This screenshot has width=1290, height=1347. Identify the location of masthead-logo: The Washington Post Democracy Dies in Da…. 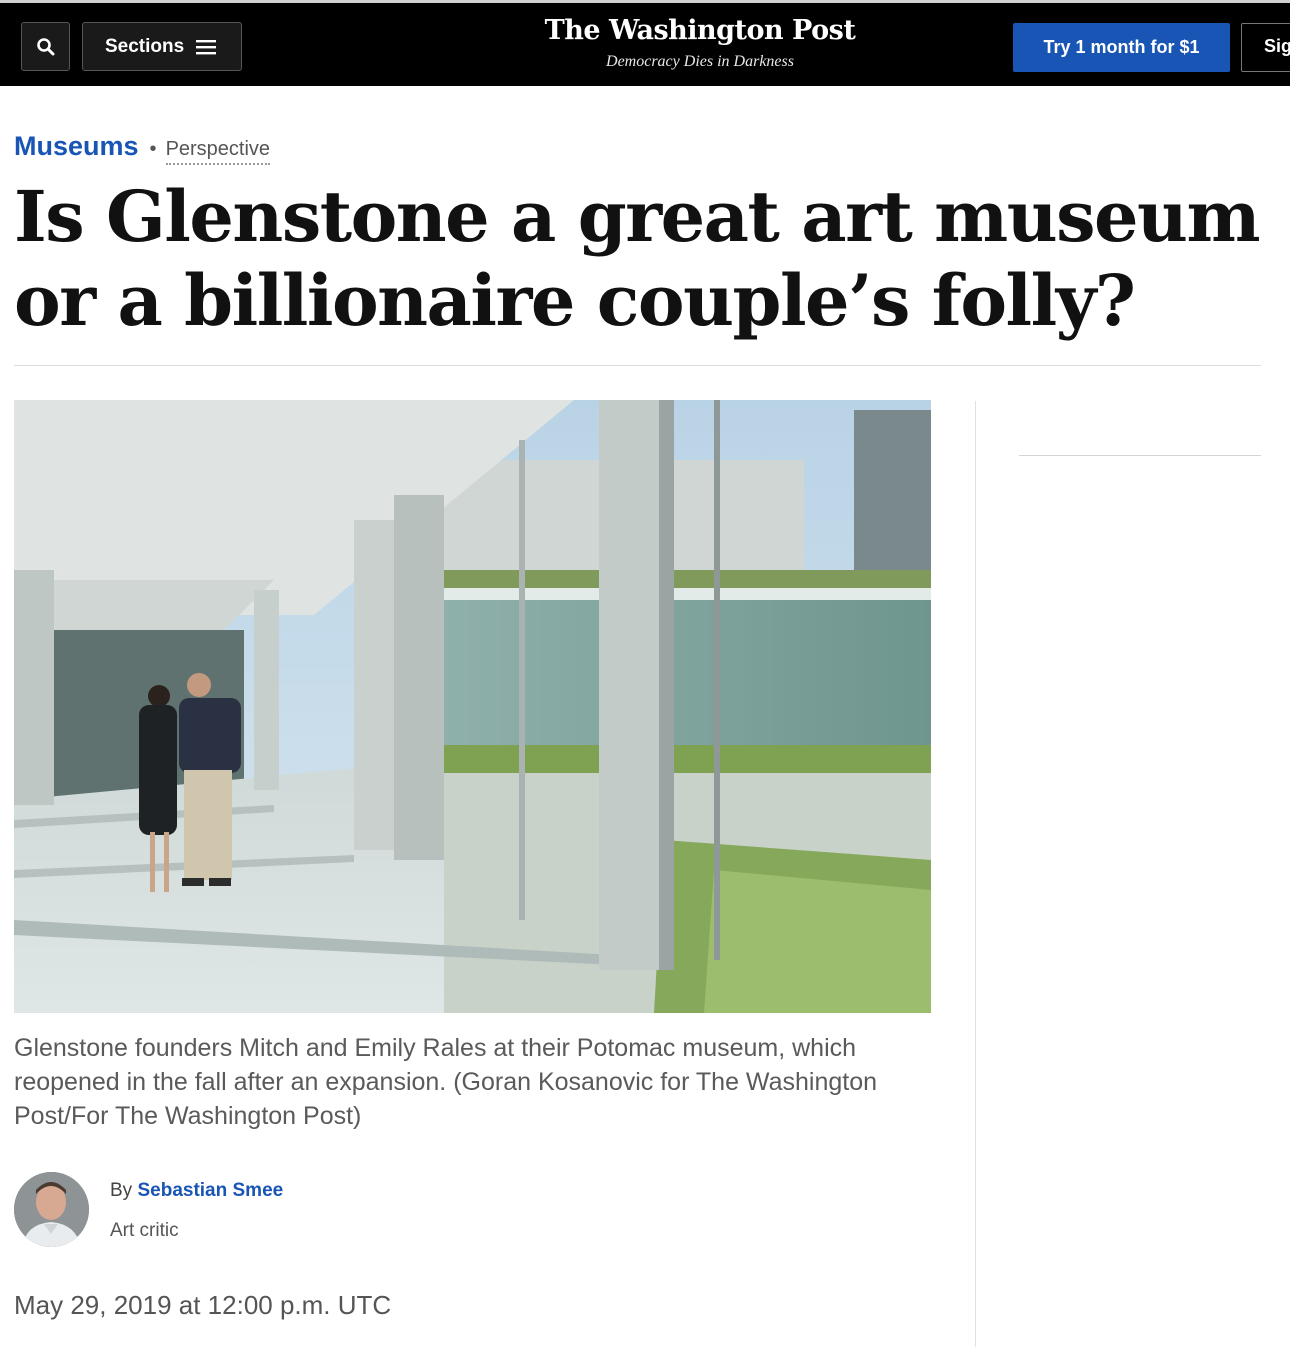
(700, 42).